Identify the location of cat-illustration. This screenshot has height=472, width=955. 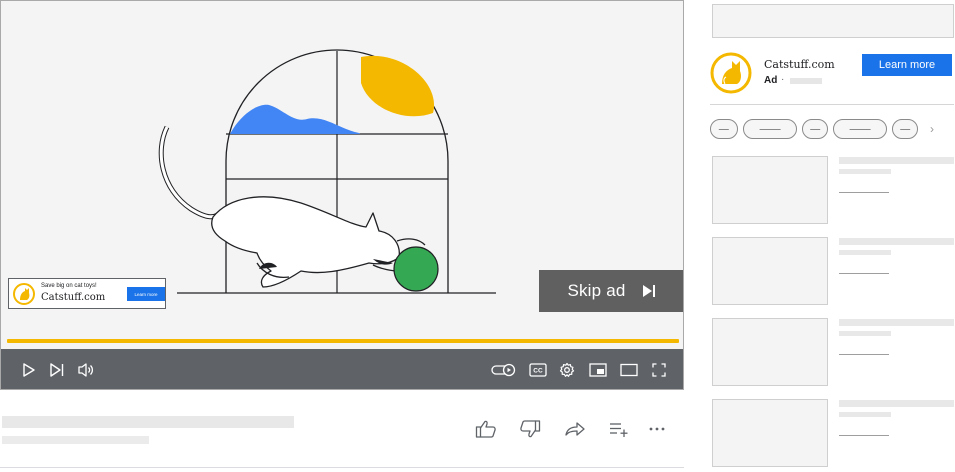
(292, 206).